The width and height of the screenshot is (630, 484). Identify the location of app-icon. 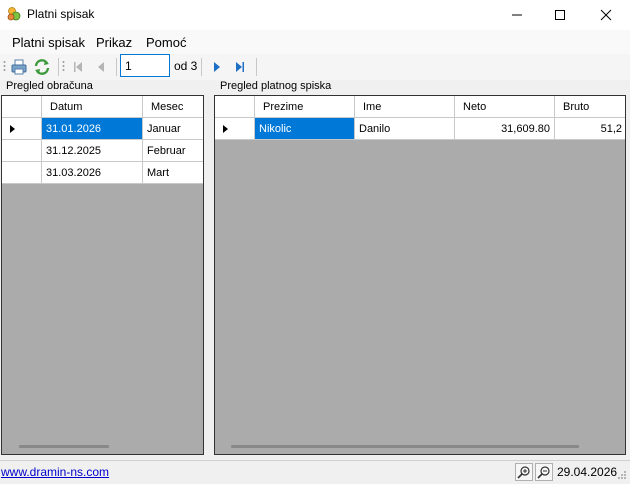
(14, 14).